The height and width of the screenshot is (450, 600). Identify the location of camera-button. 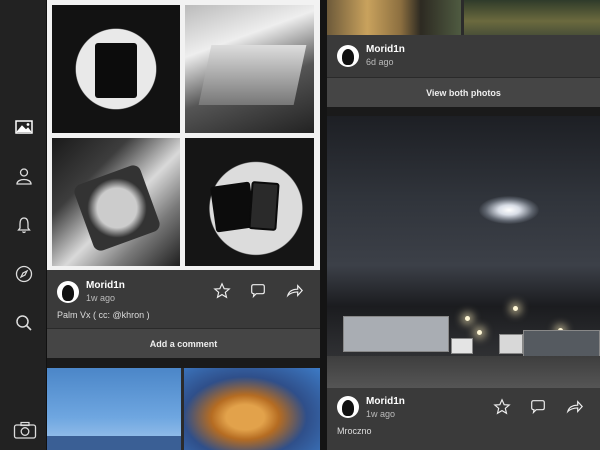
(24, 429).